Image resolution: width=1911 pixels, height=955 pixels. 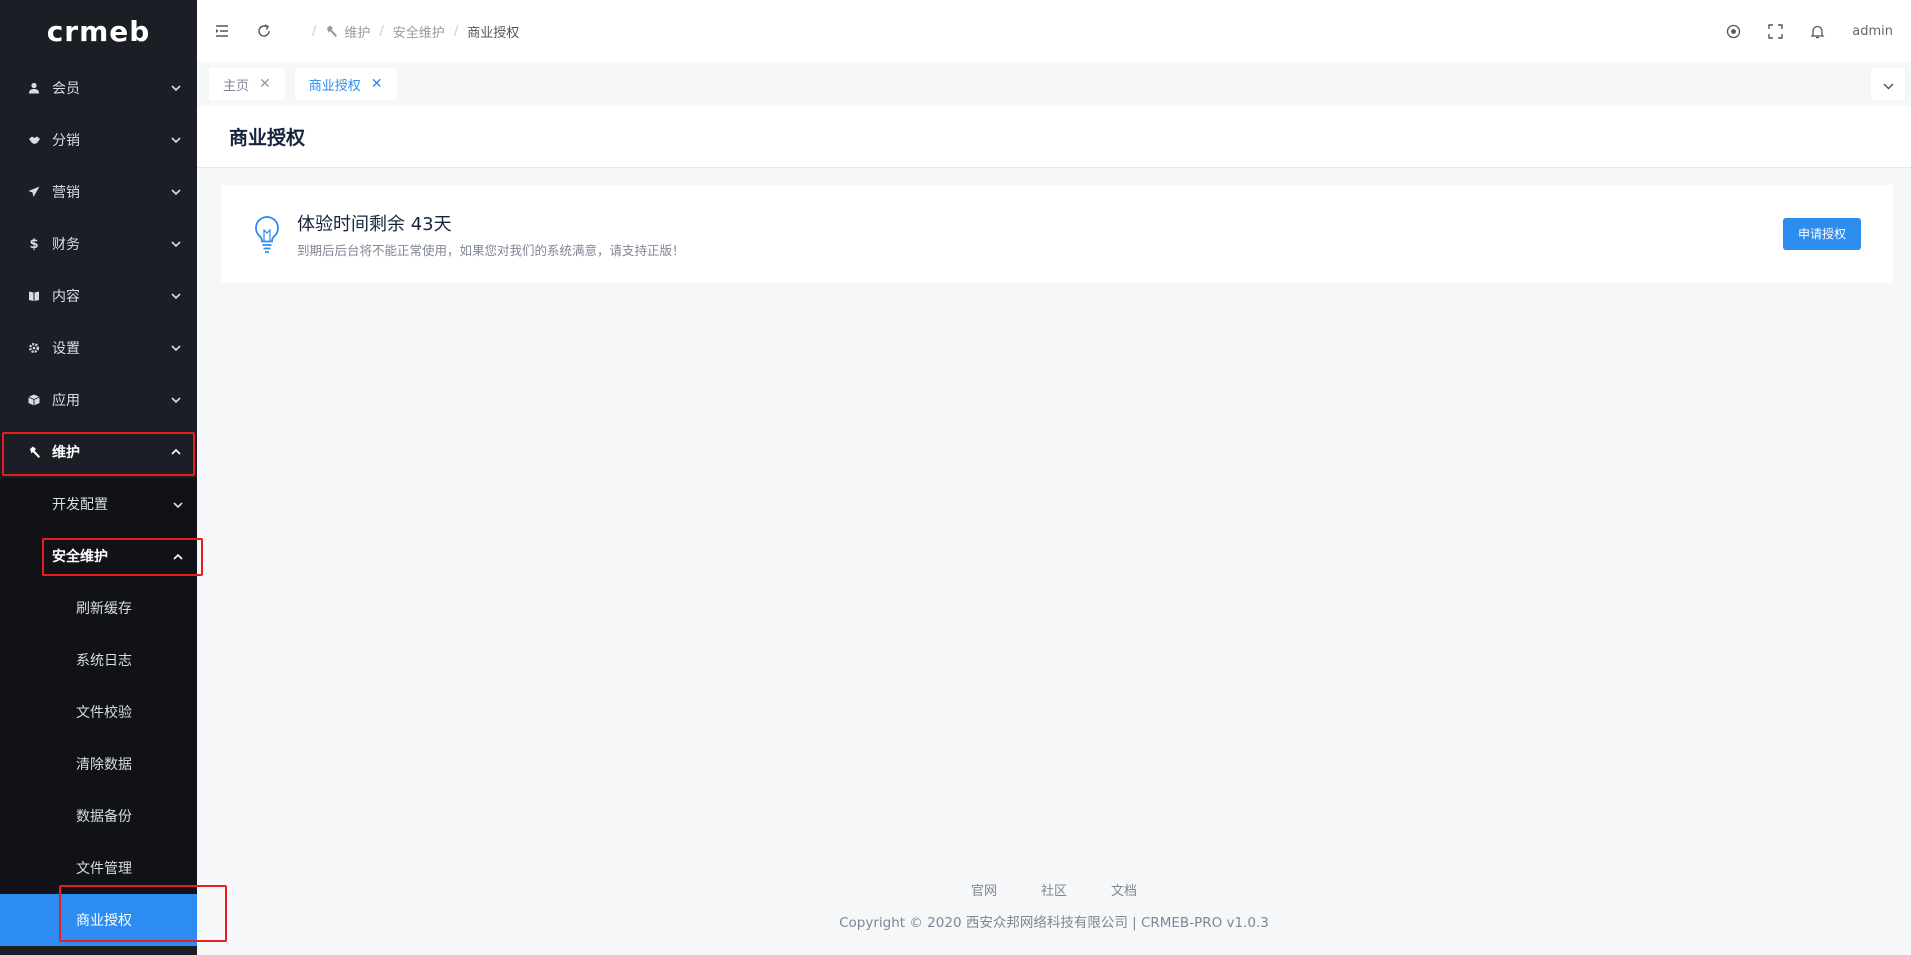 I want to click on tab-label: 主页, so click(x=236, y=86).